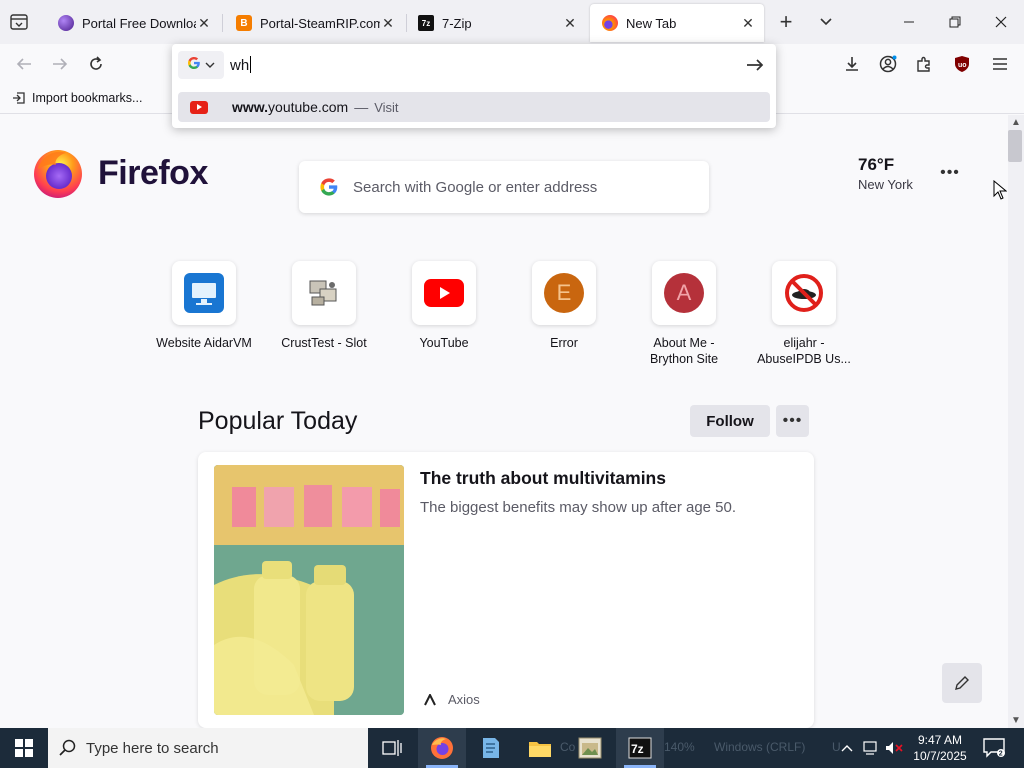  What do you see at coordinates (924, 64) in the screenshot?
I see `extensions-puzzle-icon` at bounding box center [924, 64].